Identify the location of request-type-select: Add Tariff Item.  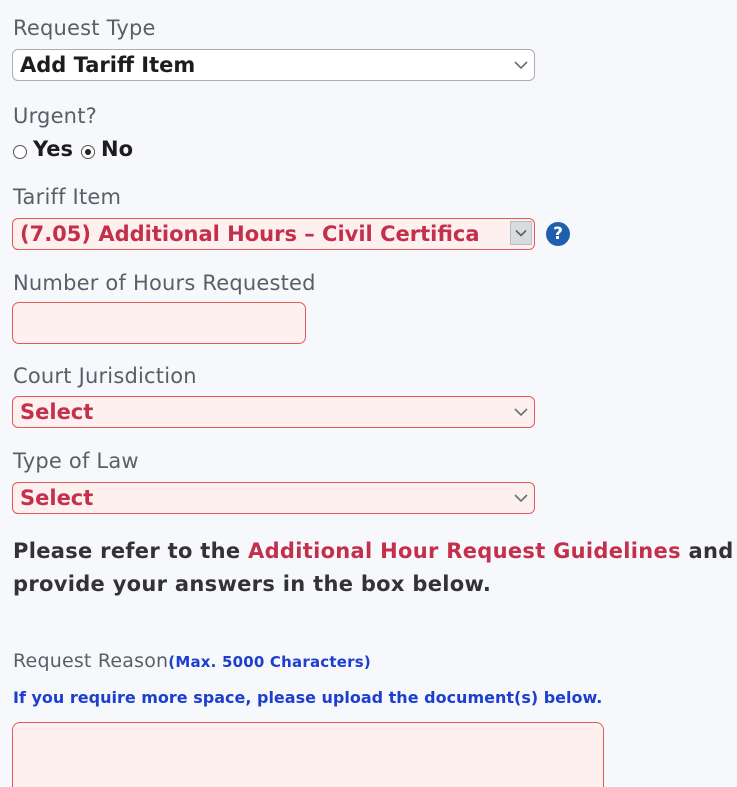
(273, 65).